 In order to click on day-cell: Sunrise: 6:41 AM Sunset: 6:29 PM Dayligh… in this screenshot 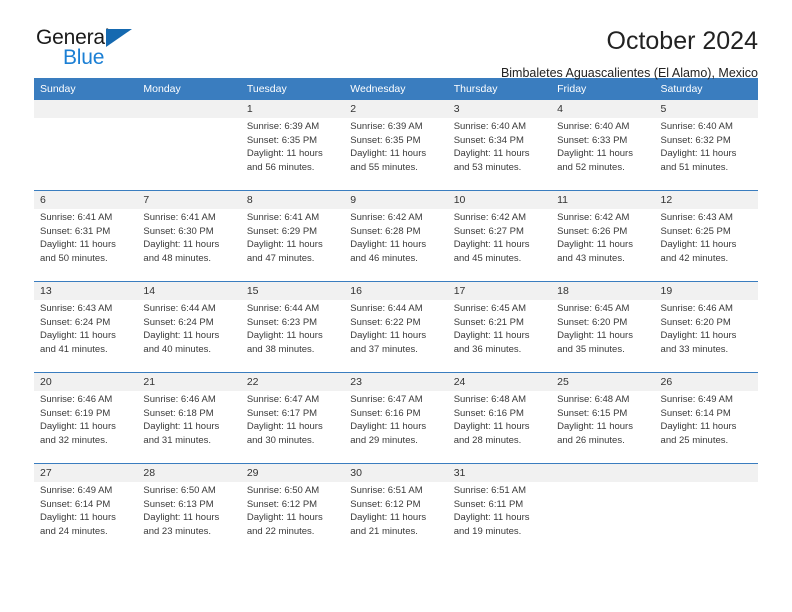, I will do `click(292, 245)`.